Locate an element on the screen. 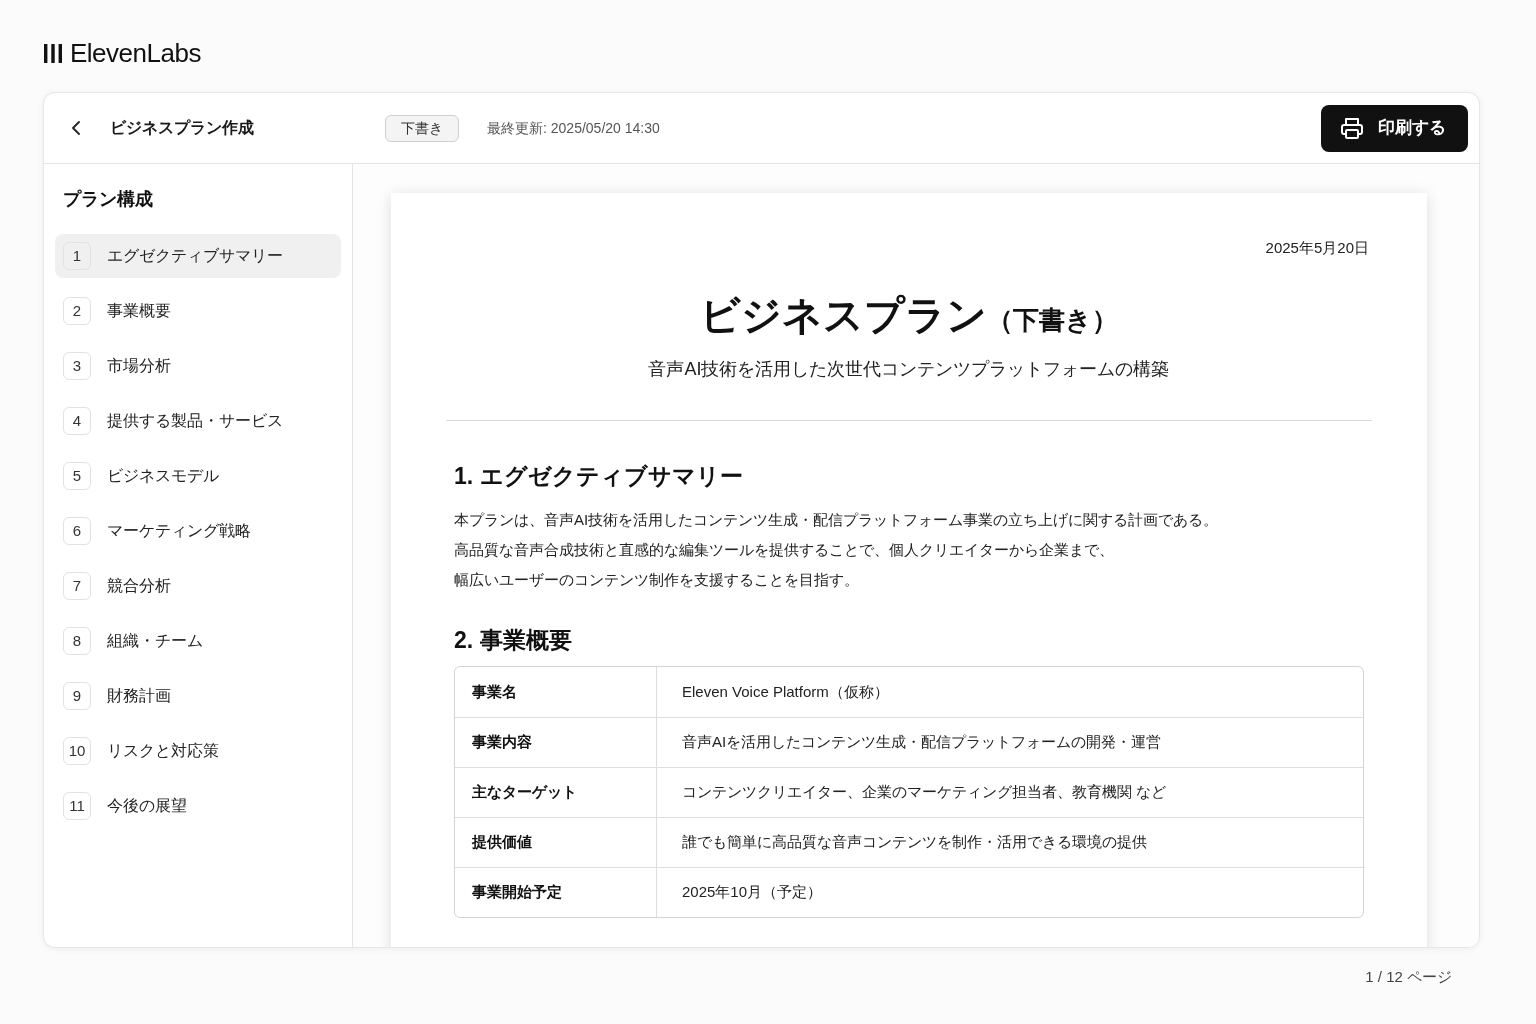 This screenshot has width=1536, height=1024. last-updated-text: 最終更新: 2025/05/20 14:30 is located at coordinates (573, 128).